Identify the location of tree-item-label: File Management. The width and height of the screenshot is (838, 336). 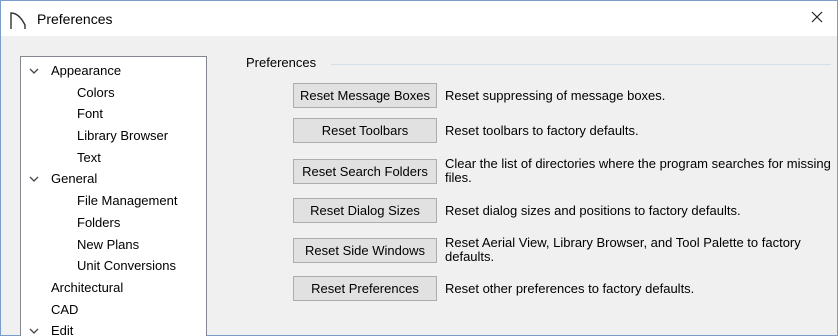
(127, 201).